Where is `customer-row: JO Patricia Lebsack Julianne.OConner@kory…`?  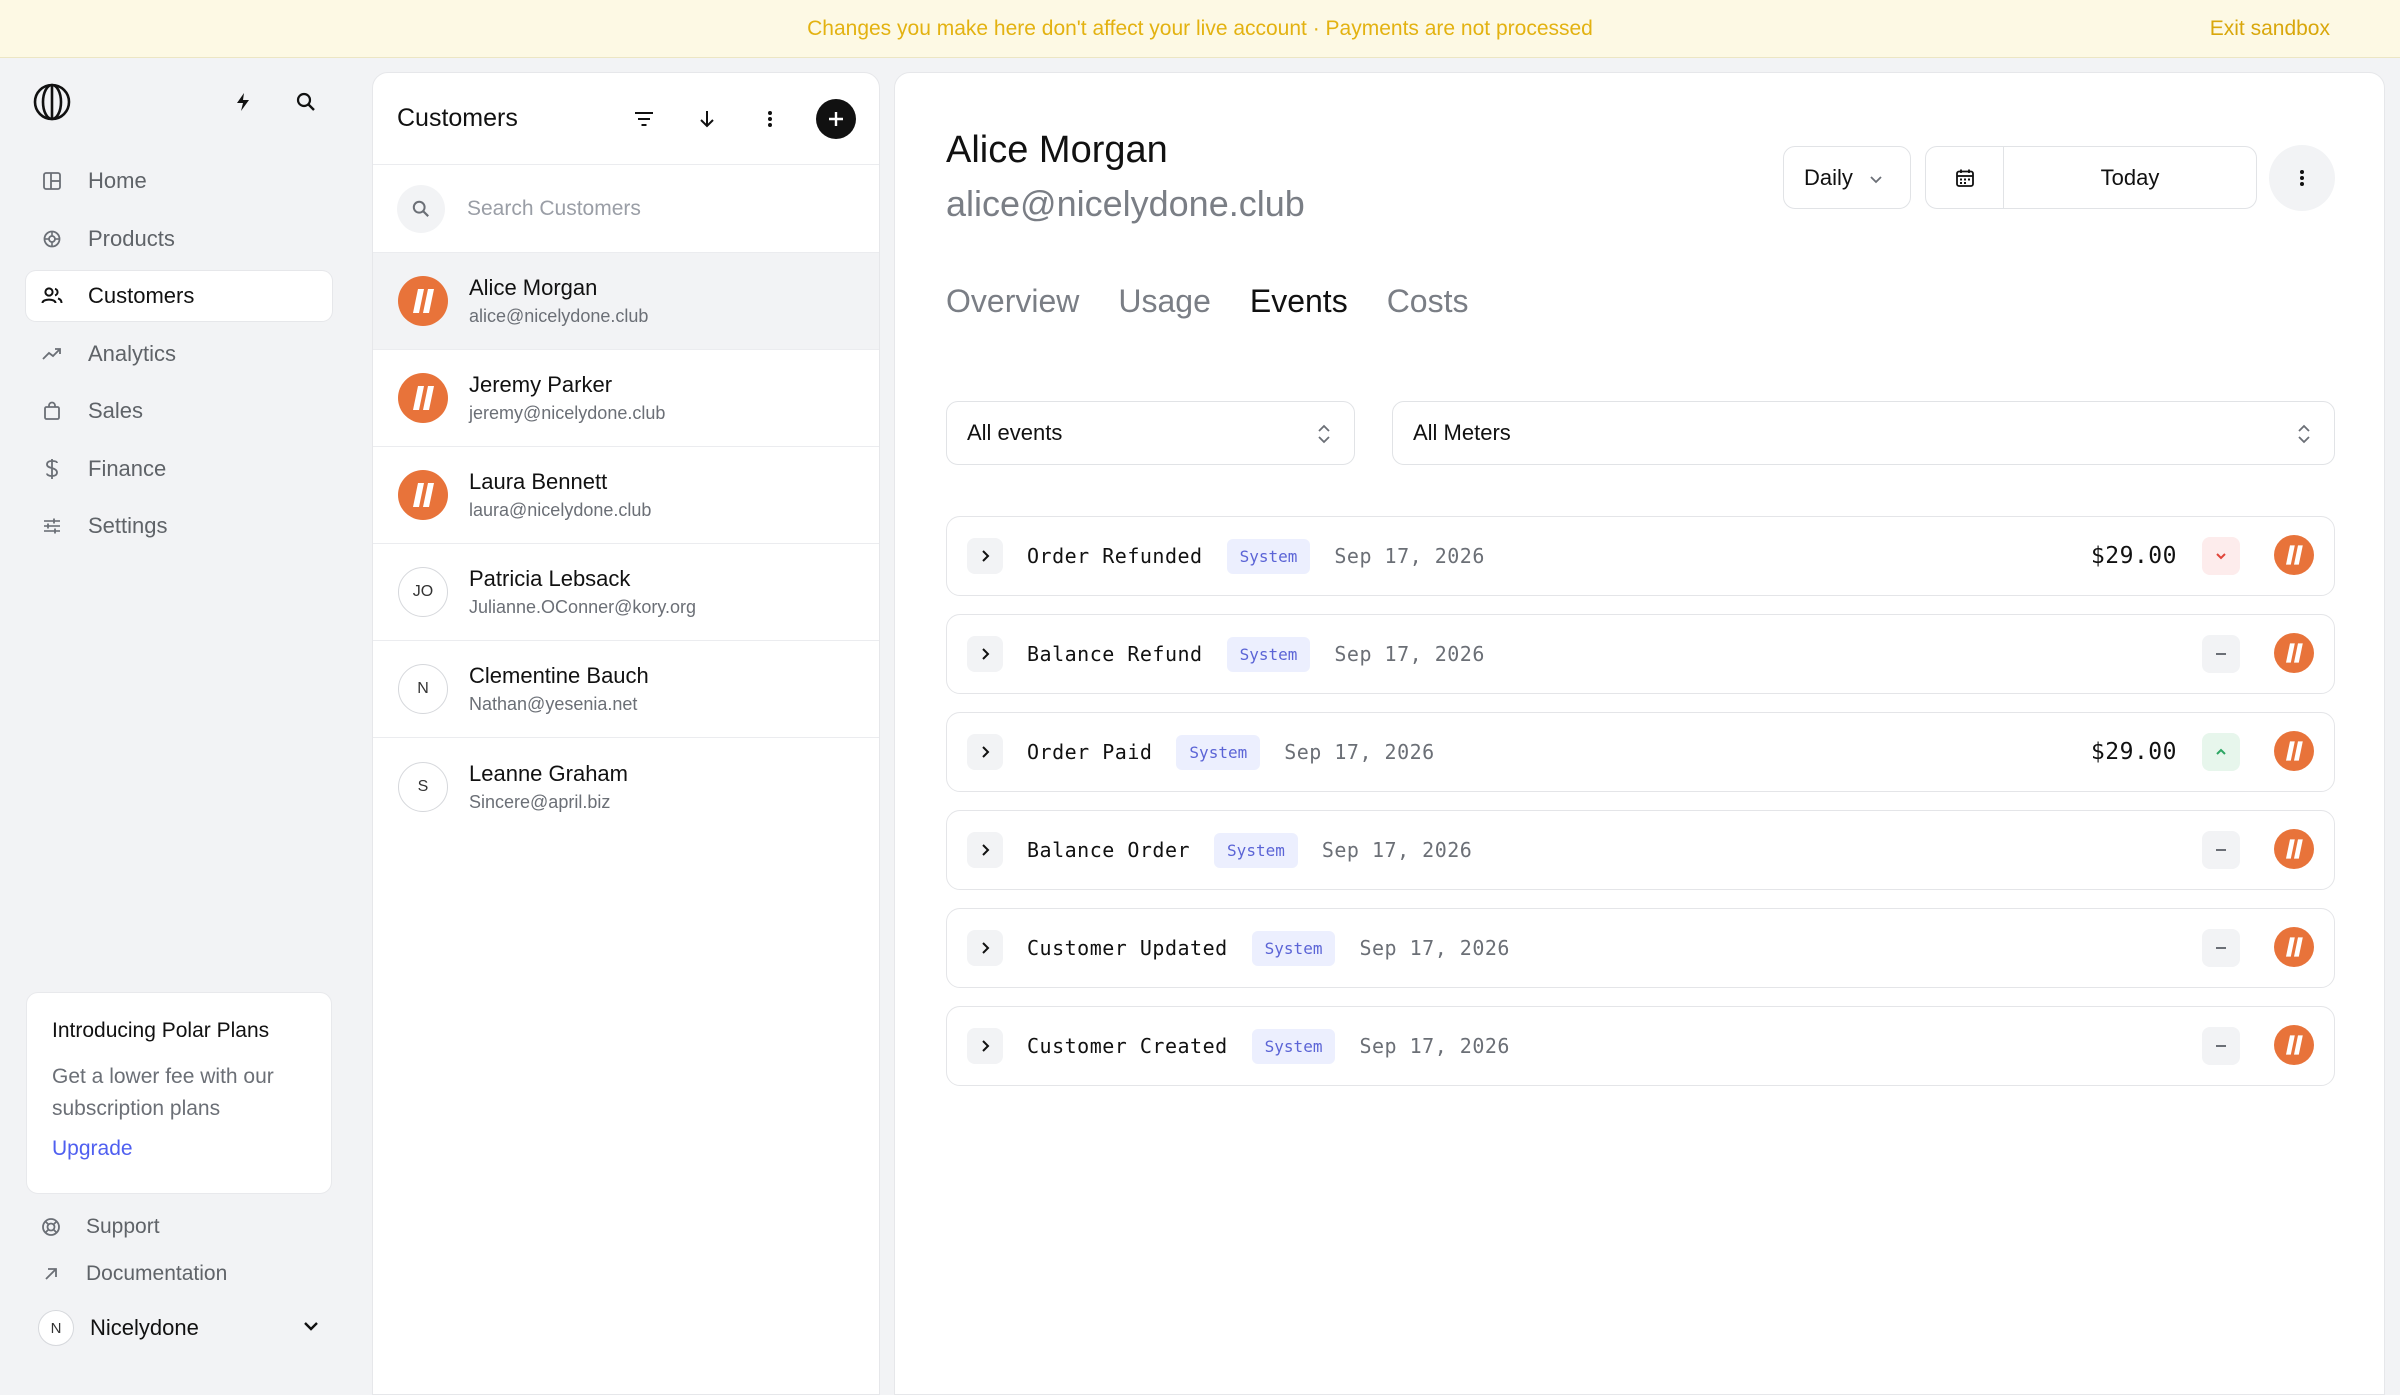 customer-row: JO Patricia Lebsack Julianne.OConner@kory… is located at coordinates (626, 592).